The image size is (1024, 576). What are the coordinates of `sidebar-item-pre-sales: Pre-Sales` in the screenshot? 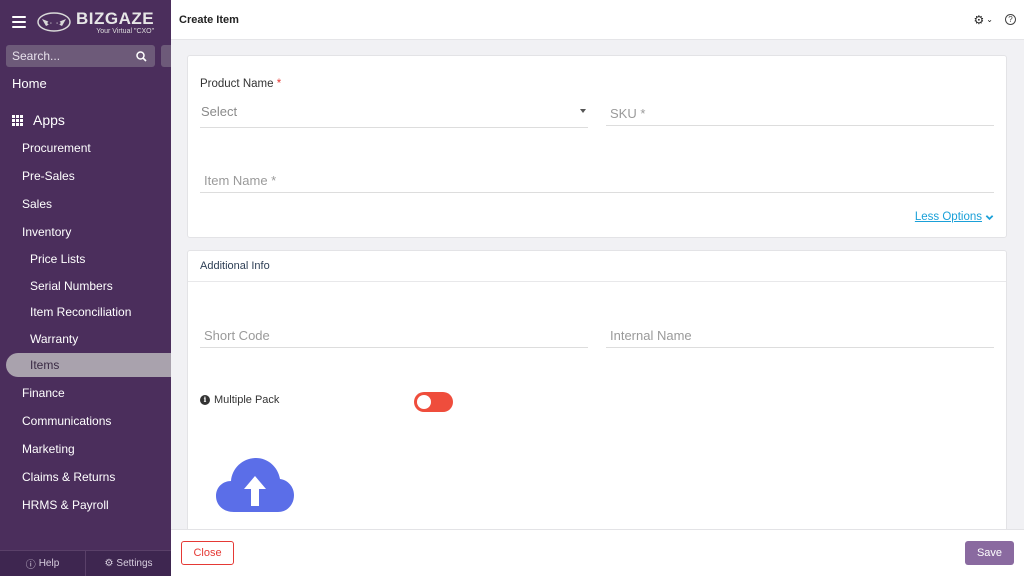 It's located at (85, 176).